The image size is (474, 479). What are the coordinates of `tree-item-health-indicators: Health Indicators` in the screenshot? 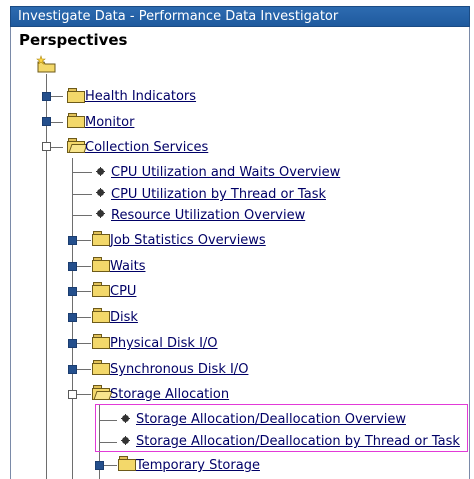 It's located at (140, 97).